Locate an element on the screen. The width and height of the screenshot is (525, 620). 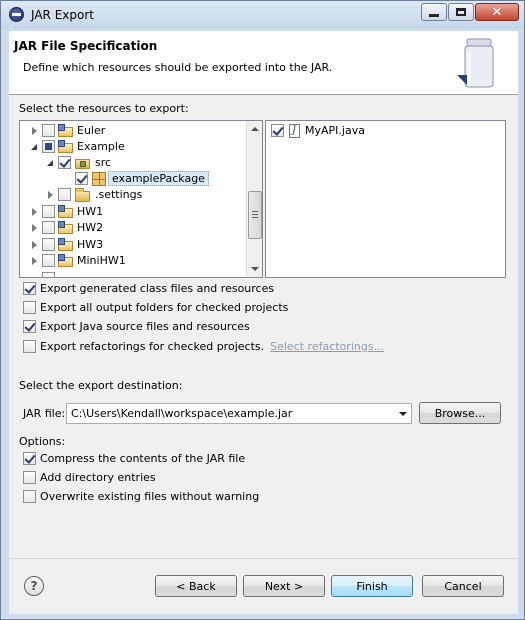
maximize-button is located at coordinates (461, 12).